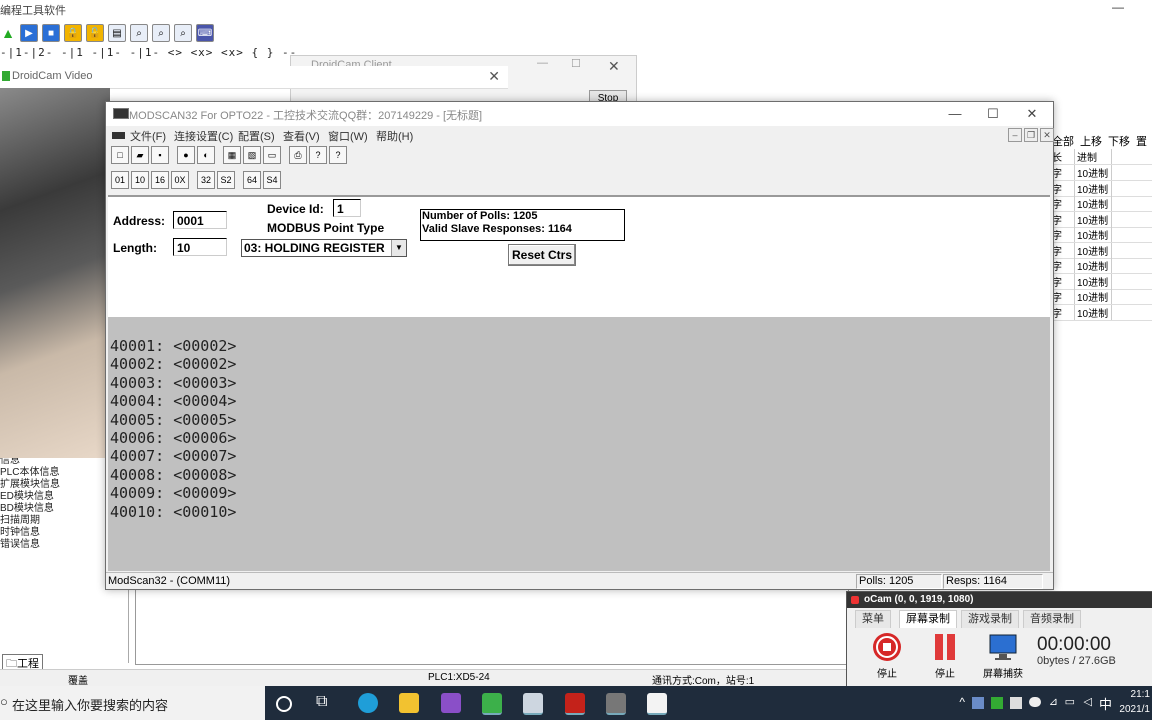 The image size is (1152, 720). Describe the element at coordinates (139, 33) in the screenshot. I see `zoom-icon: ⌕` at that location.